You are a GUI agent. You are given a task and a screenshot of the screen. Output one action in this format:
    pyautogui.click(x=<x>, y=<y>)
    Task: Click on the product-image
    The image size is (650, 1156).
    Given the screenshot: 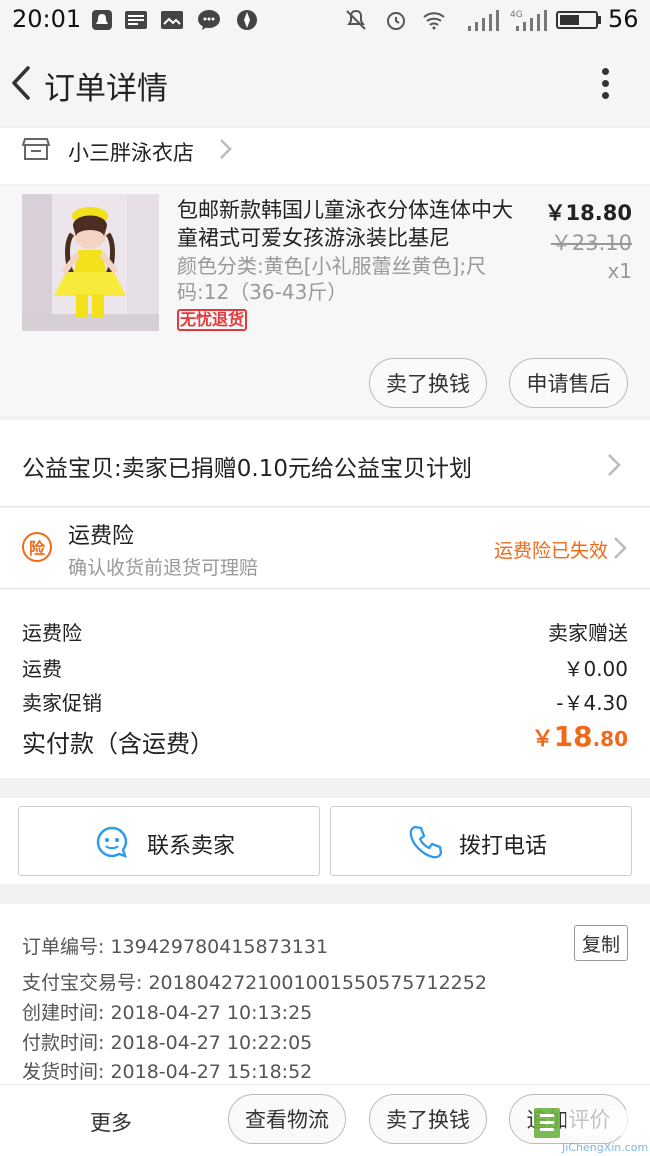 What is the action you would take?
    pyautogui.click(x=90, y=262)
    